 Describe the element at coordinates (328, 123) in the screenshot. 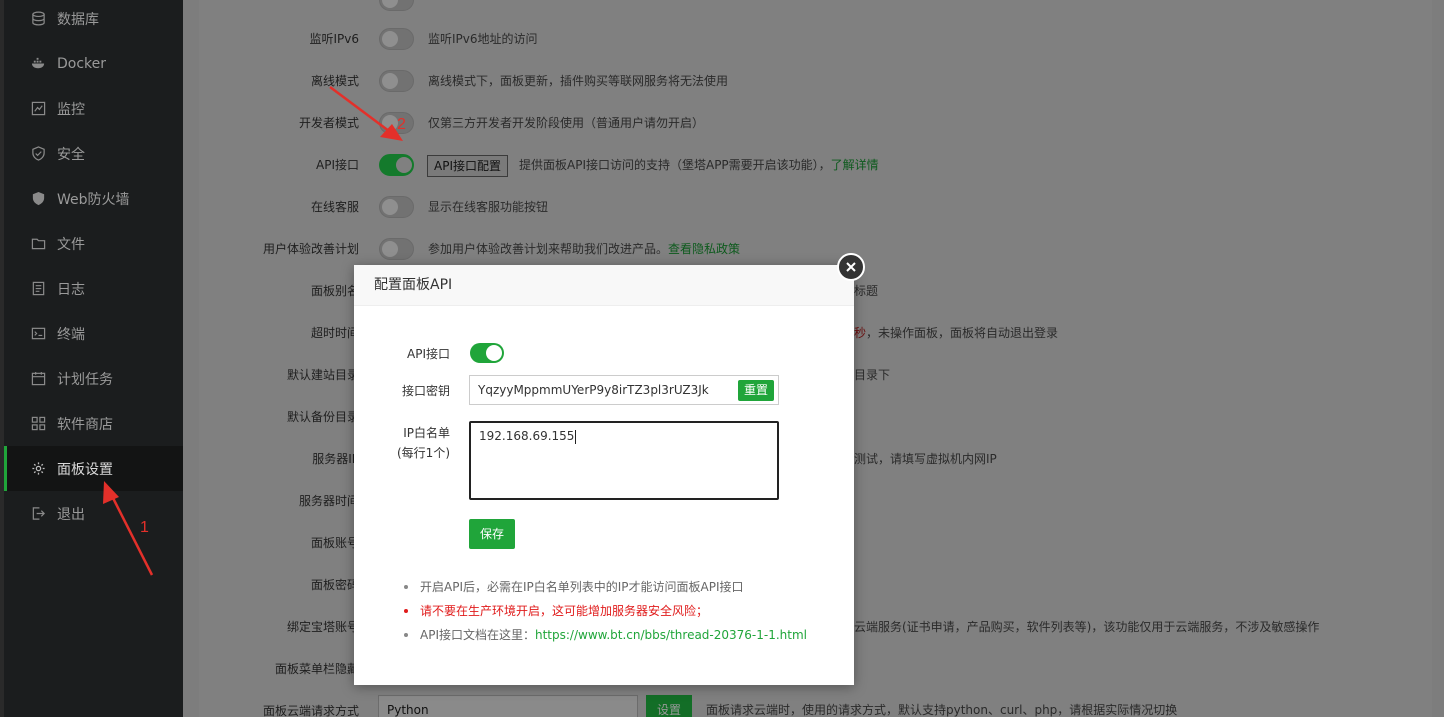

I see `row-label: 开发者模式` at that location.